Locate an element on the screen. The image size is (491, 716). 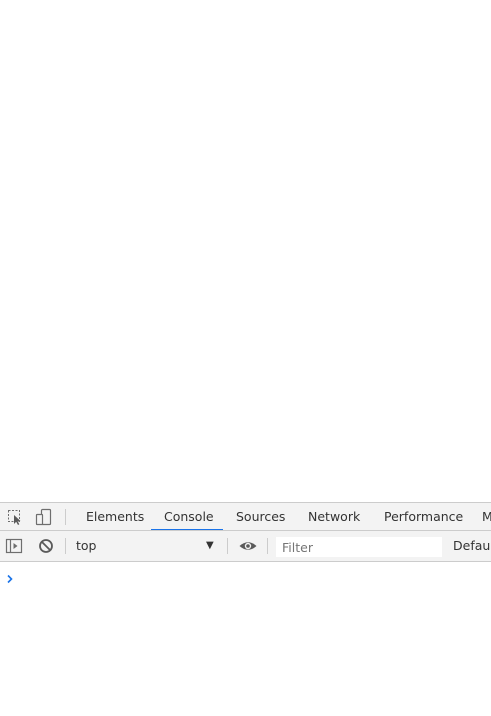
sidebar-toggle-icon is located at coordinates (14, 546).